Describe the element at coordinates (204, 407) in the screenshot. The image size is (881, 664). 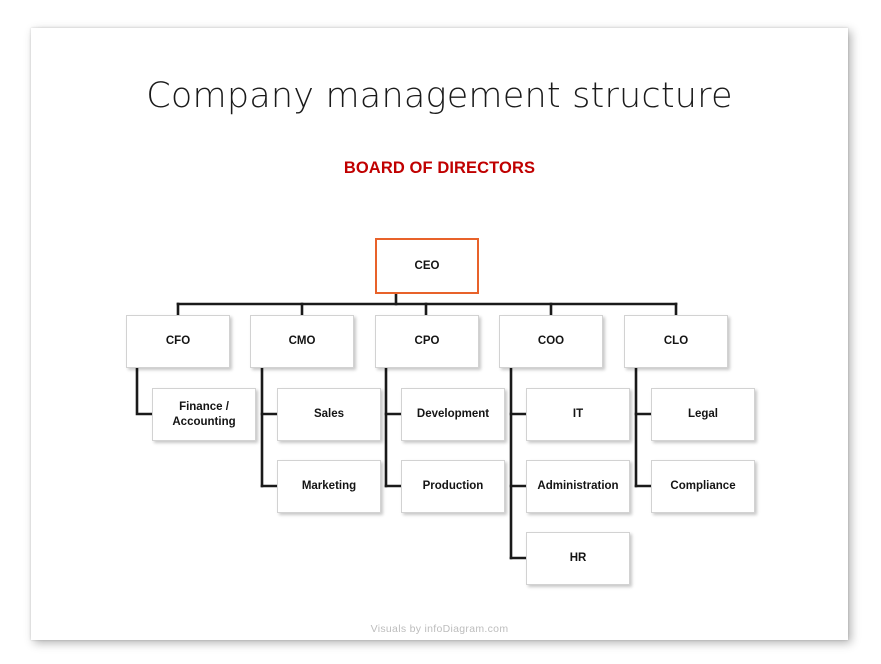
I see `finance-line-1: Finance /` at that location.